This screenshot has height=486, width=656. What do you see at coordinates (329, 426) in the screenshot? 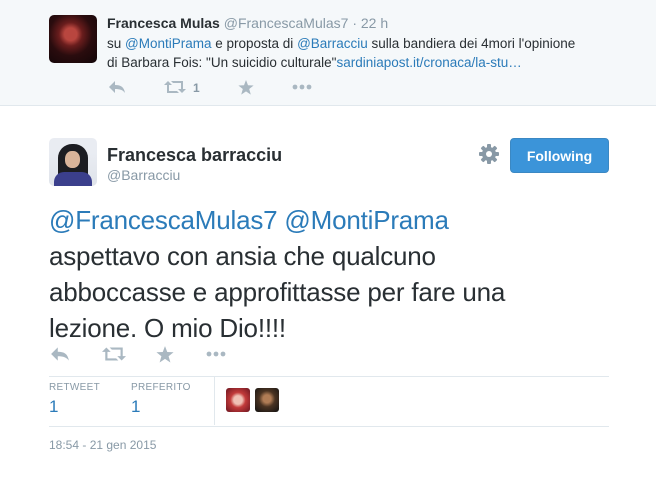
I see `stats-divider-bottom` at bounding box center [329, 426].